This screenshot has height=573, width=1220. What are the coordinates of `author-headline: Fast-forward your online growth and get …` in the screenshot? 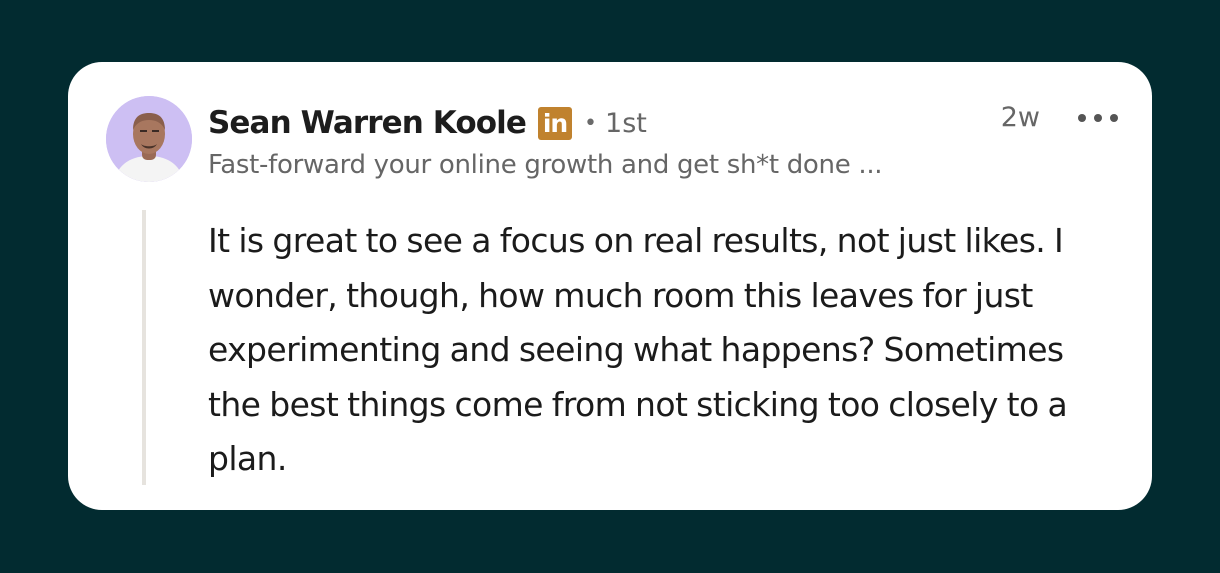 It's located at (545, 165).